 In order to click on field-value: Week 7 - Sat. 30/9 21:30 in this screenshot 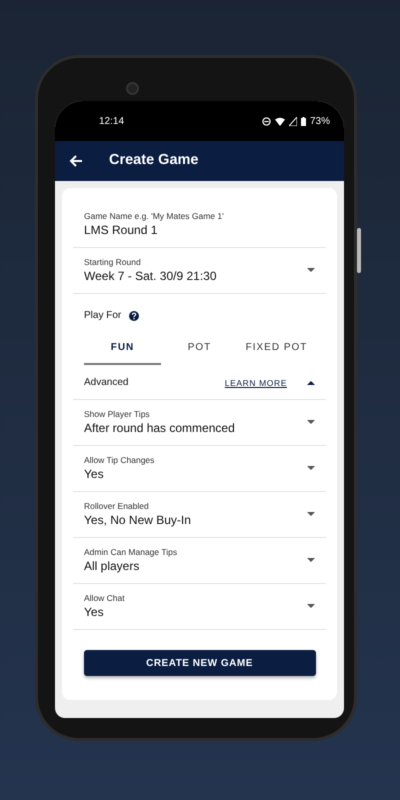, I will do `click(151, 276)`.